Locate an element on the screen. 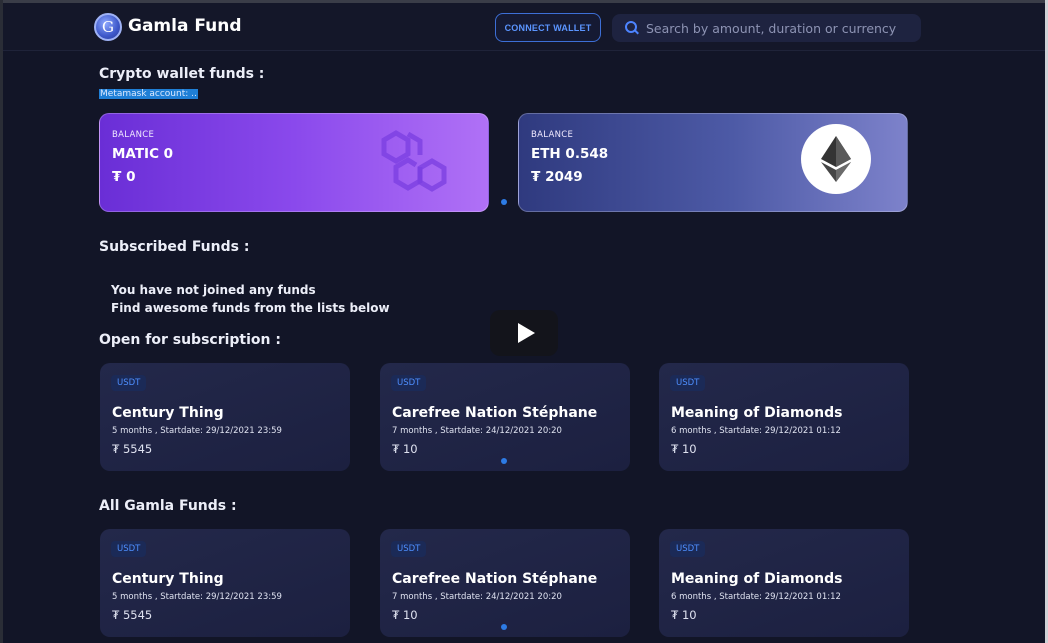  empty-subscriptions-hint: Find awesome funds from the lists below is located at coordinates (250, 308).